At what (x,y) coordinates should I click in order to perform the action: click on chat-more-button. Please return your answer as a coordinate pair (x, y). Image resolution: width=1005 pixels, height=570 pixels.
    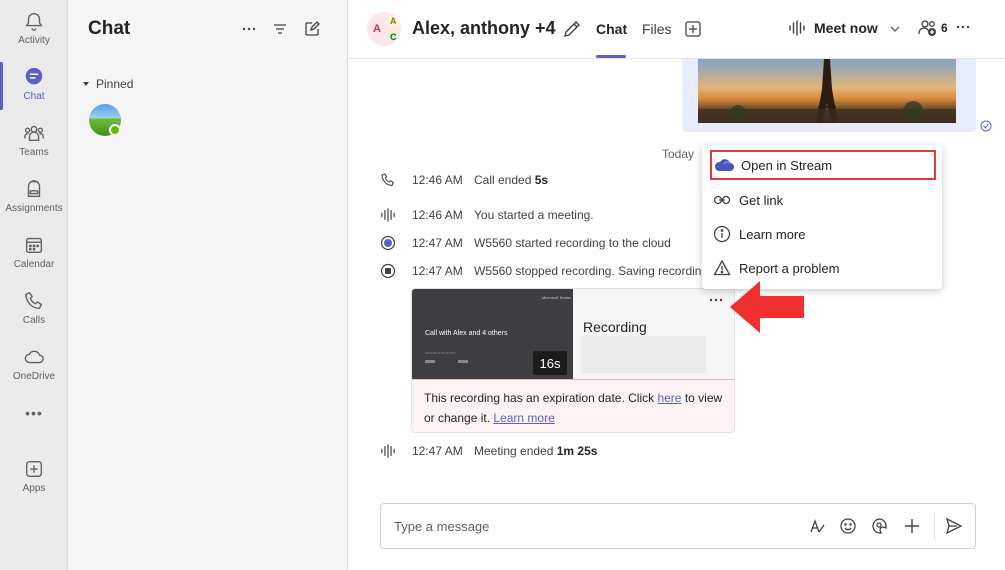
    Looking at the image, I should click on (963, 29).